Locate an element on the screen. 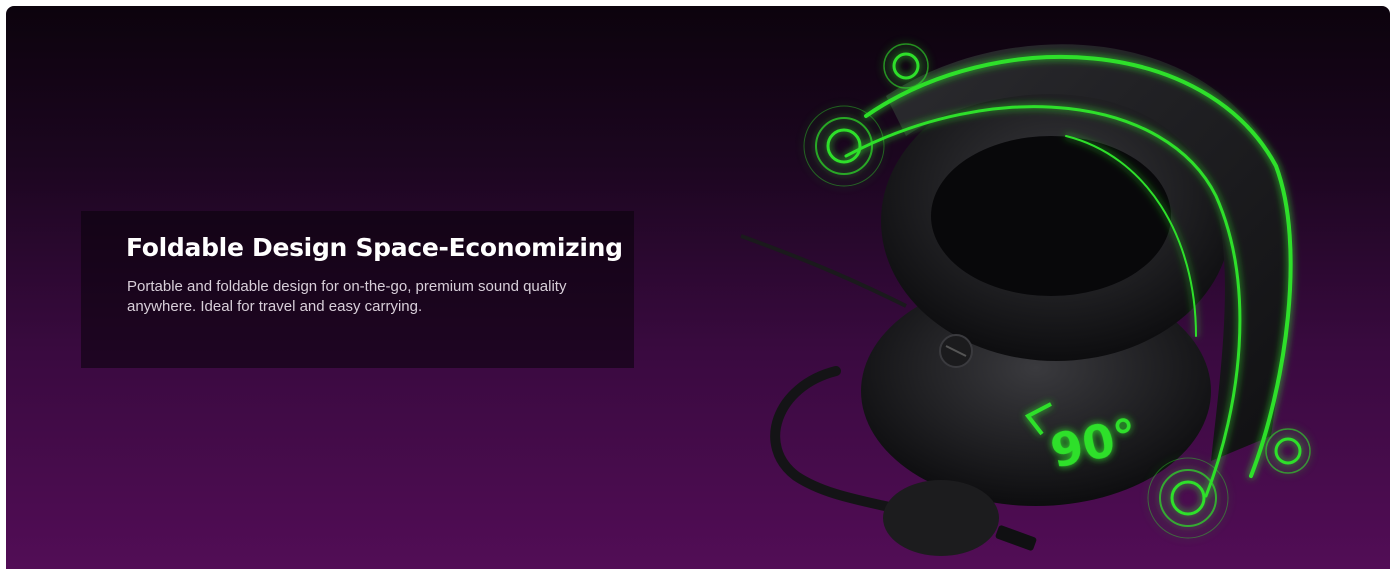 This screenshot has width=1394, height=569. ear-cup-cushion is located at coordinates (1051, 216).